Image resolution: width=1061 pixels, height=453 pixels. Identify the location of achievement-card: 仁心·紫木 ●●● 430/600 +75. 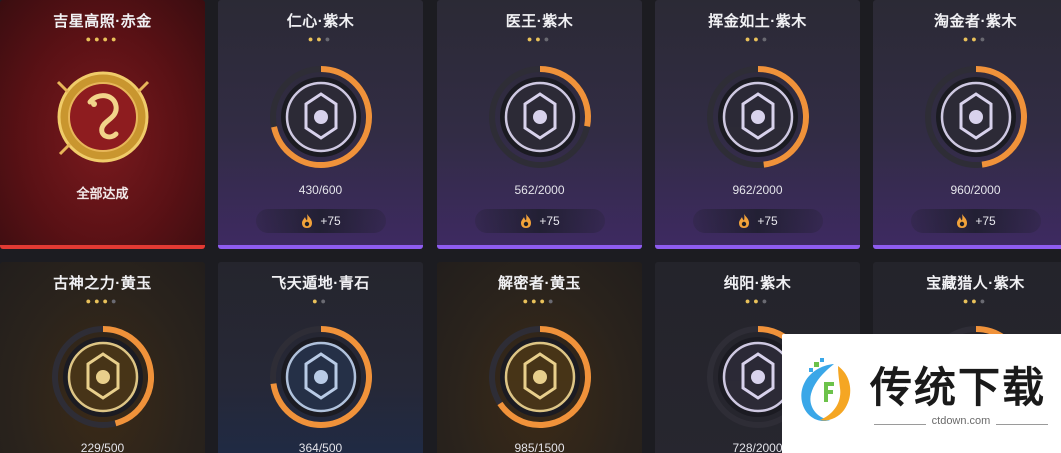
(320, 124).